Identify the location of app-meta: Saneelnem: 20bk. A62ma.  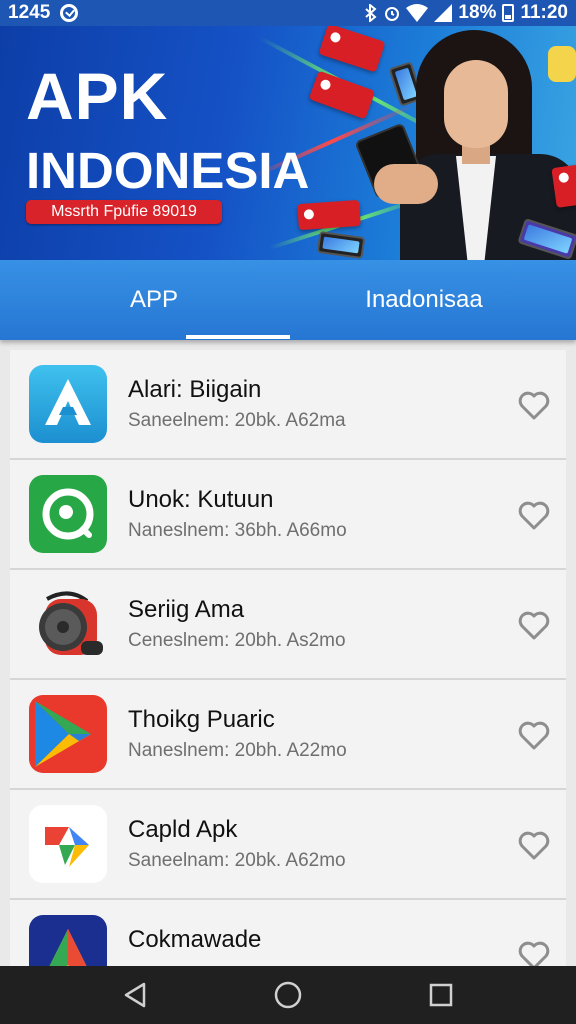
(237, 420).